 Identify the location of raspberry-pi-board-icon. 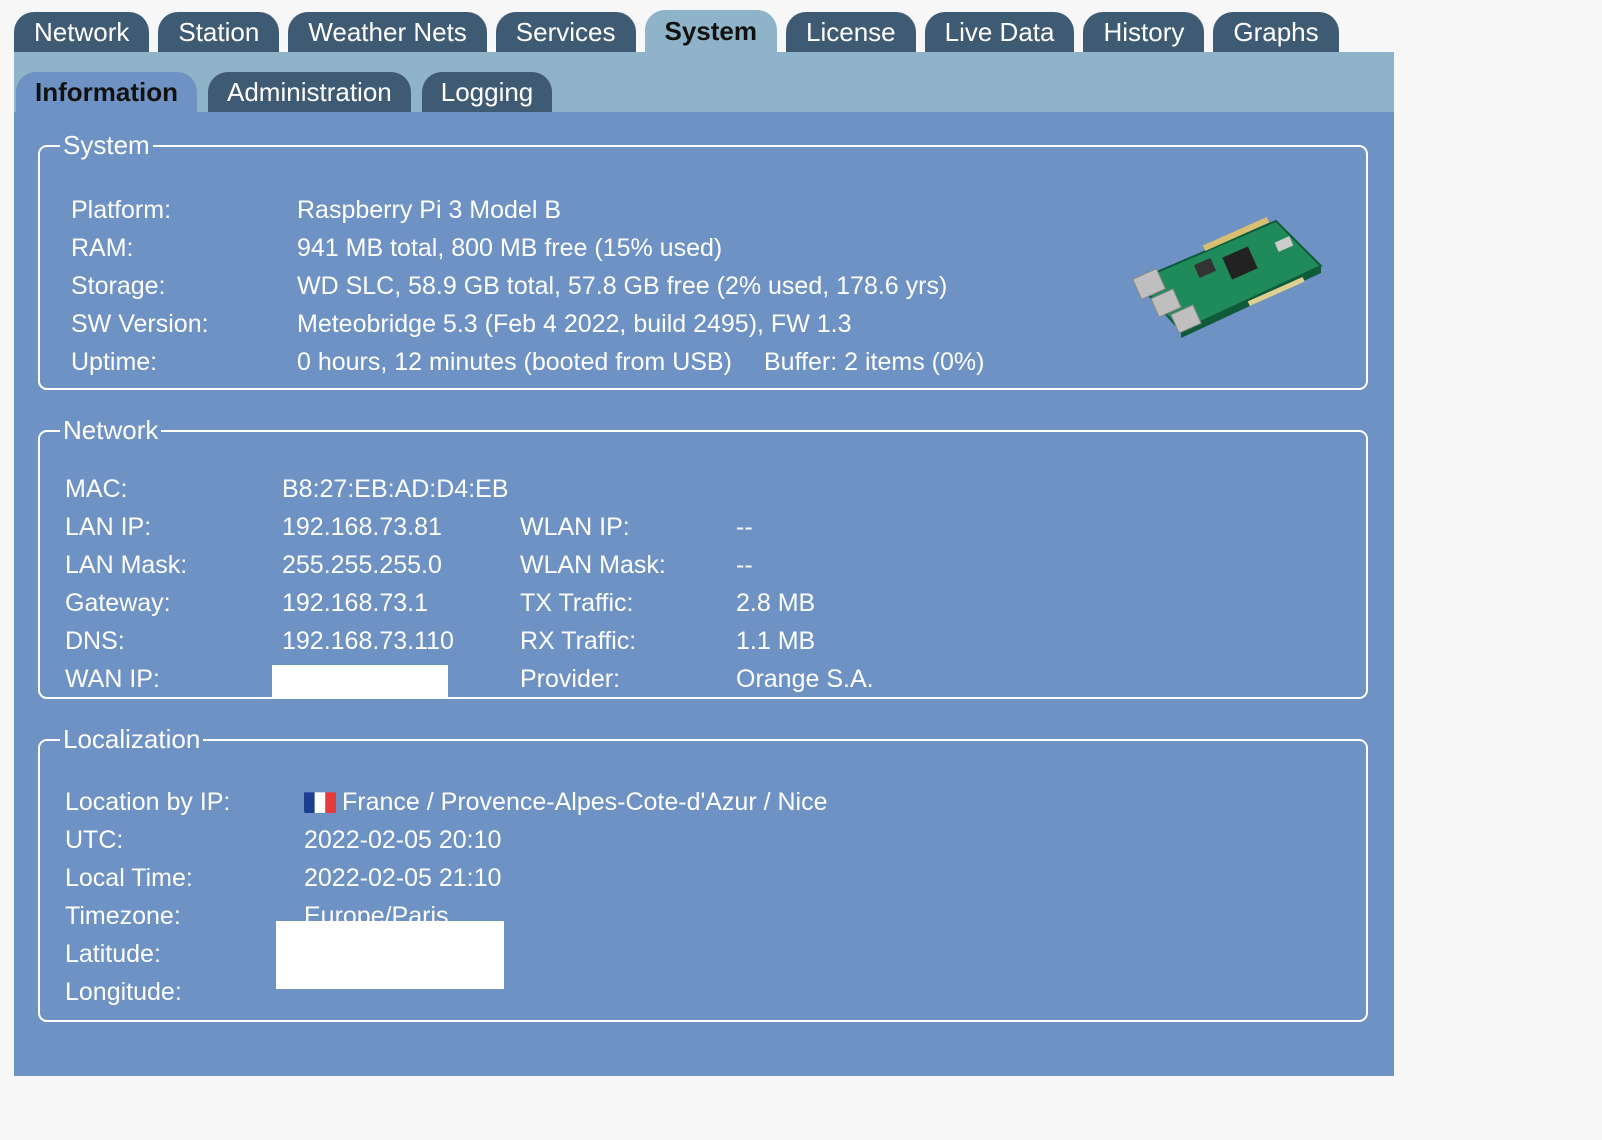
(1227, 277).